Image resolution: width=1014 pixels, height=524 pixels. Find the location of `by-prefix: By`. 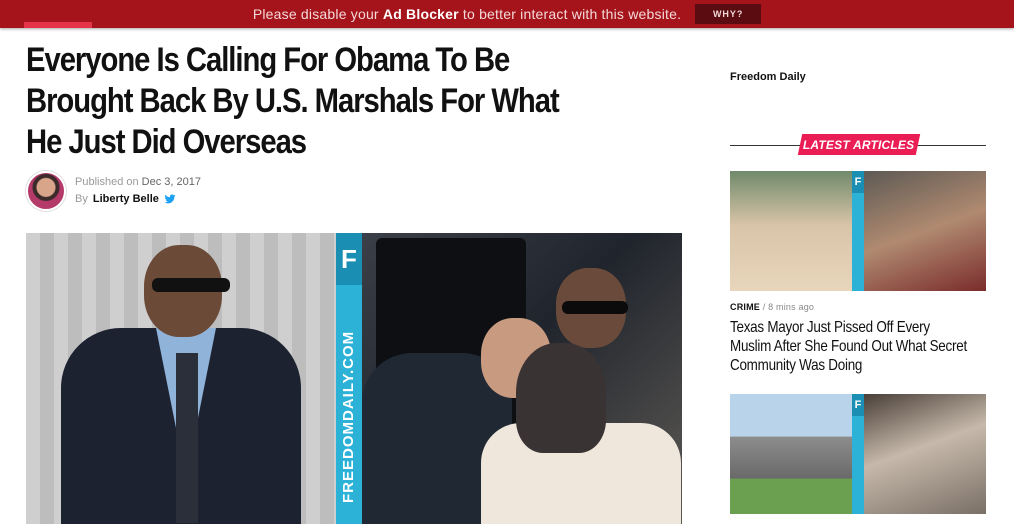

by-prefix: By is located at coordinates (81, 199).